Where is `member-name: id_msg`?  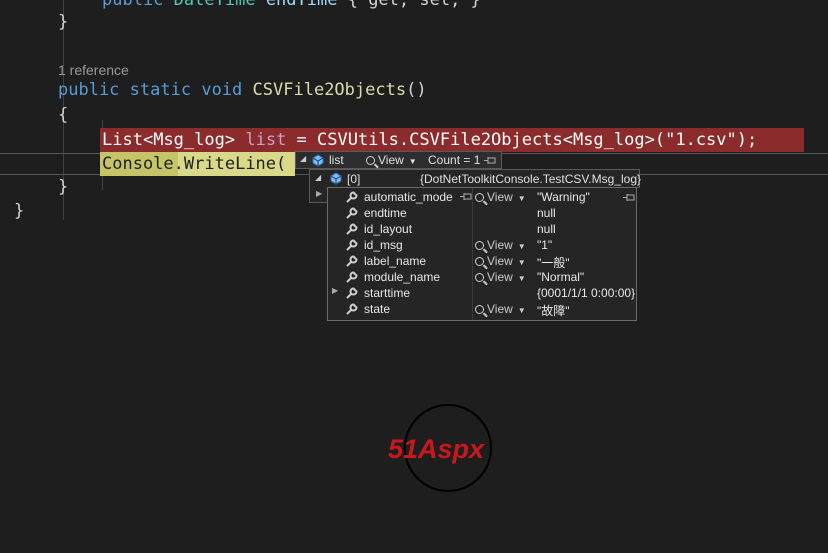 member-name: id_msg is located at coordinates (383, 245).